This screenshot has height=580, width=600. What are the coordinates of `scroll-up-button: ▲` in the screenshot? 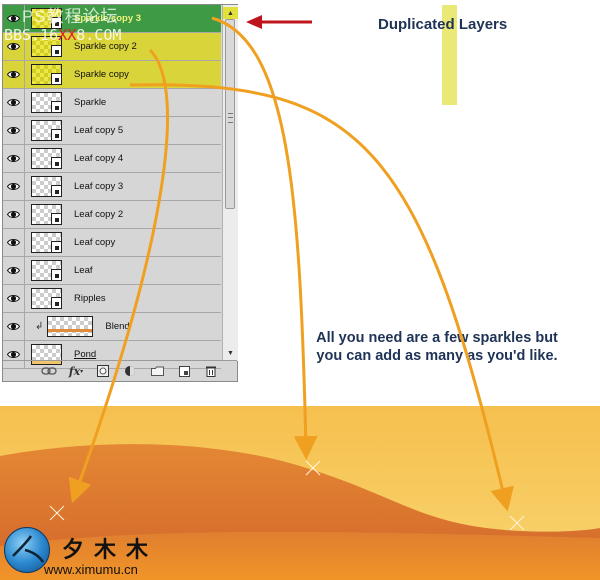 It's located at (230, 13).